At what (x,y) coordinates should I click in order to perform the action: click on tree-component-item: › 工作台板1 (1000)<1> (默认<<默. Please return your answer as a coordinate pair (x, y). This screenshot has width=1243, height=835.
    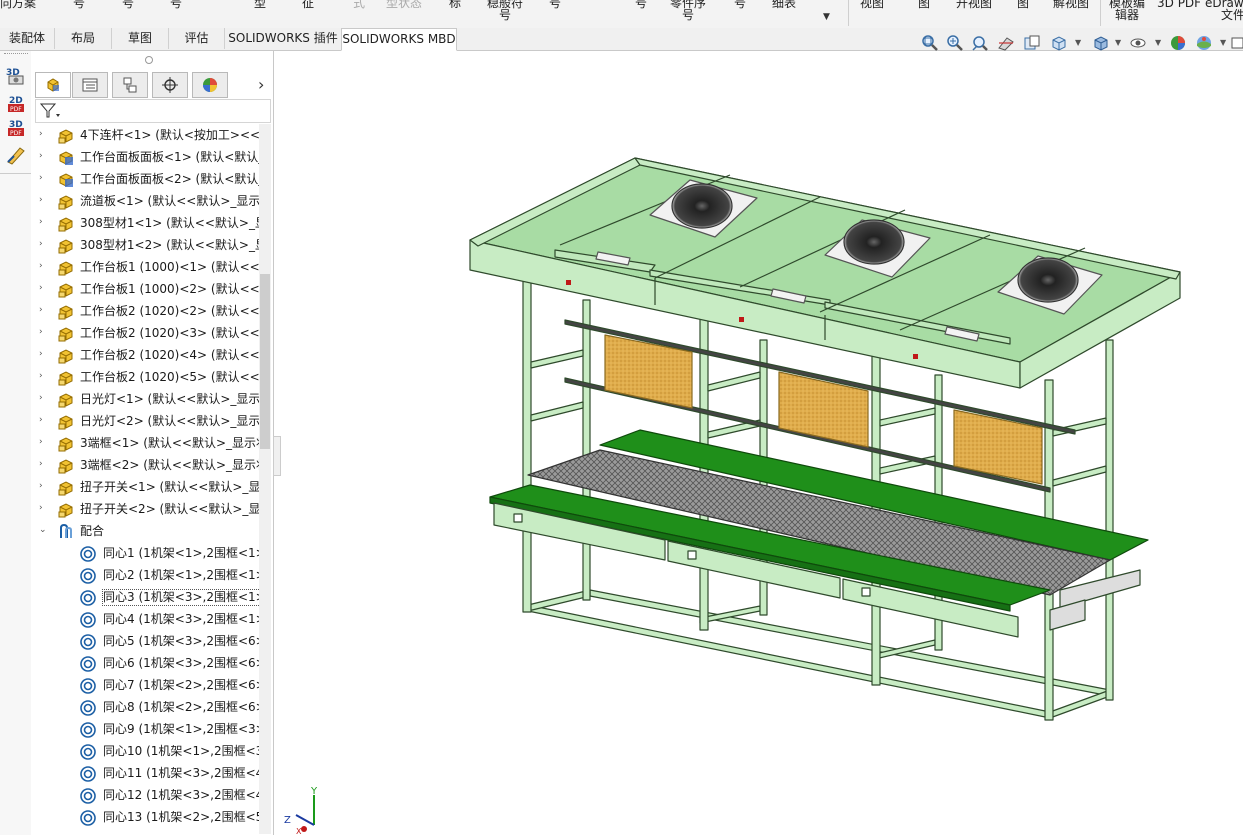
    Looking at the image, I should click on (145, 268).